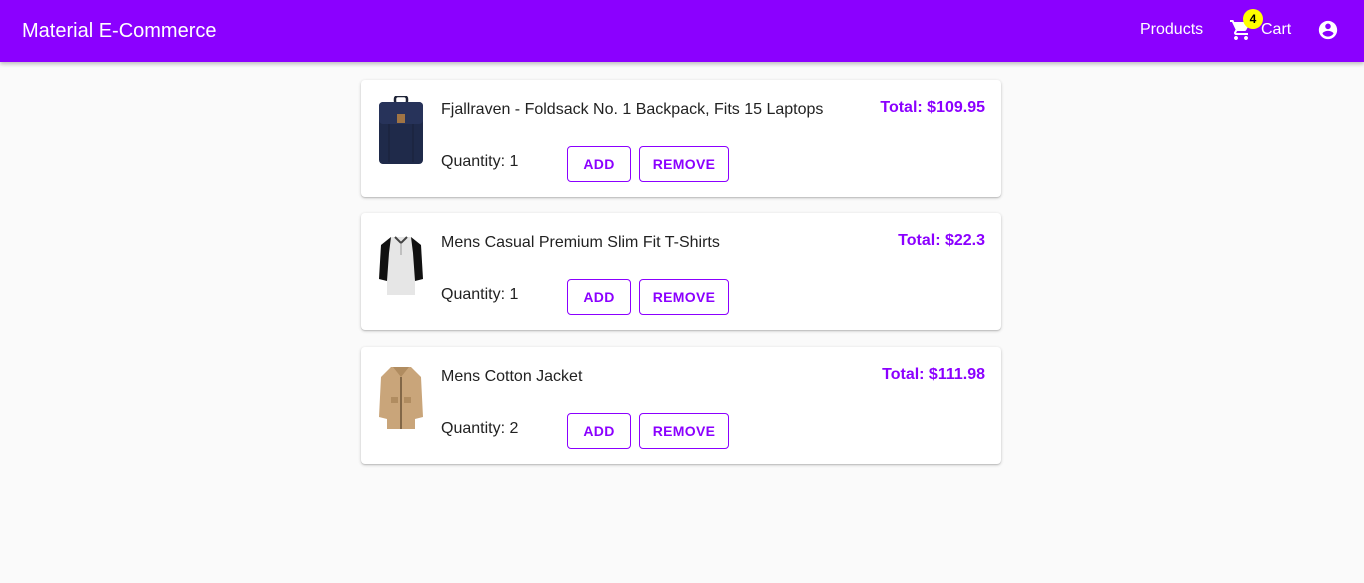  I want to click on cart-link: 4 Cart, so click(1260, 25).